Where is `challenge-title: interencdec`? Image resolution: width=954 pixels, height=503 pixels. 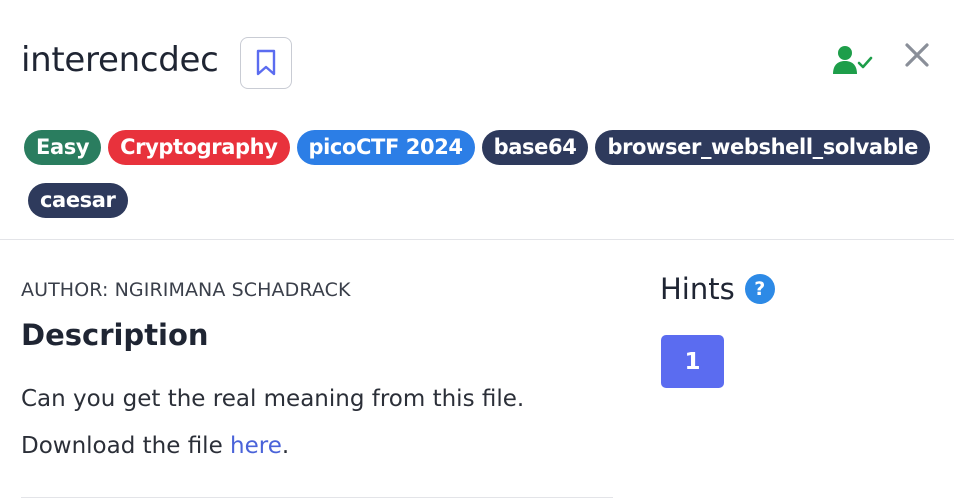
challenge-title: interencdec is located at coordinates (120, 60).